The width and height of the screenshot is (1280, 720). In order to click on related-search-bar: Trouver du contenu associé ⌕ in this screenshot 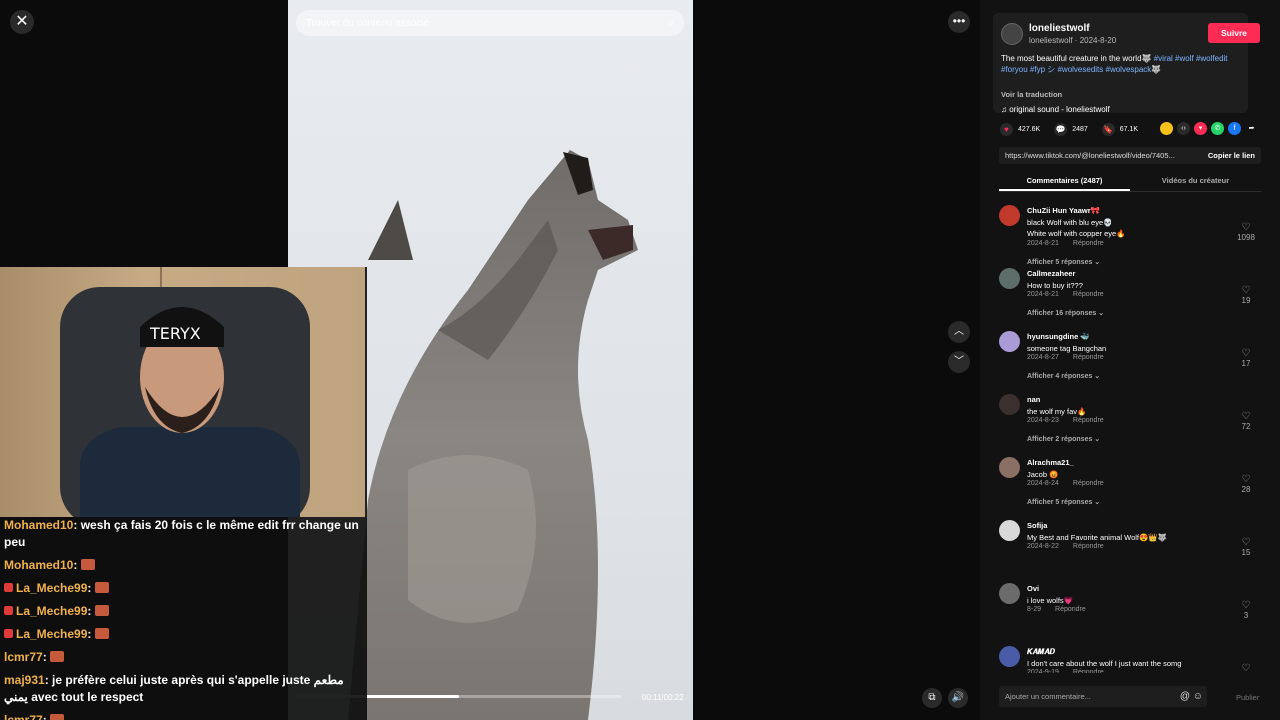, I will do `click(490, 23)`.